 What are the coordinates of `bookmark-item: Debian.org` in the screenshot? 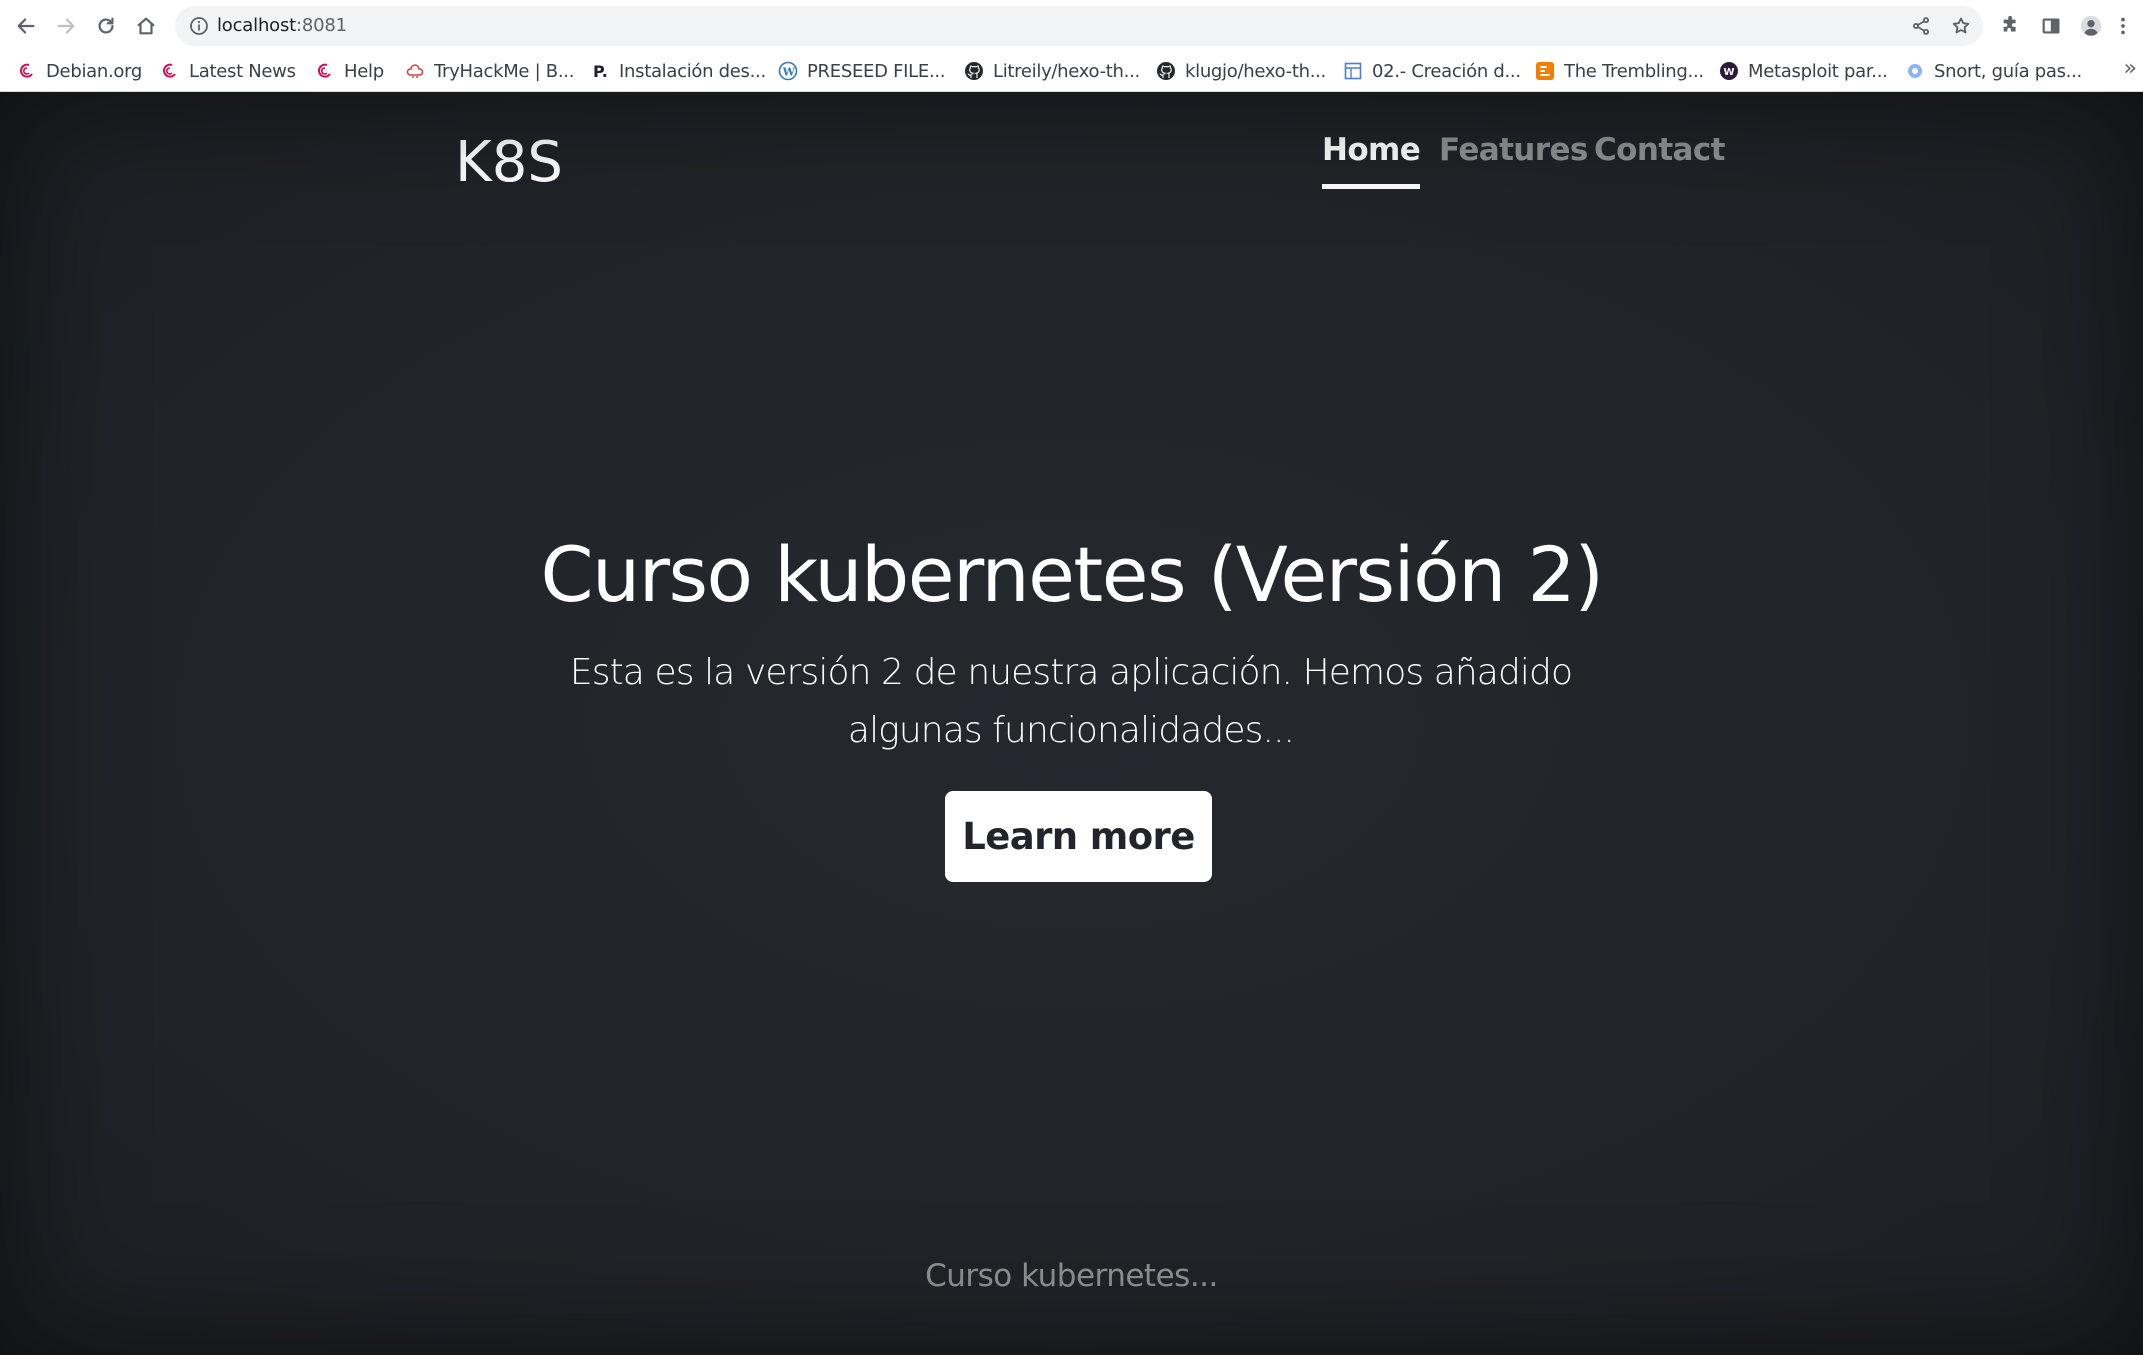 It's located at (79, 71).